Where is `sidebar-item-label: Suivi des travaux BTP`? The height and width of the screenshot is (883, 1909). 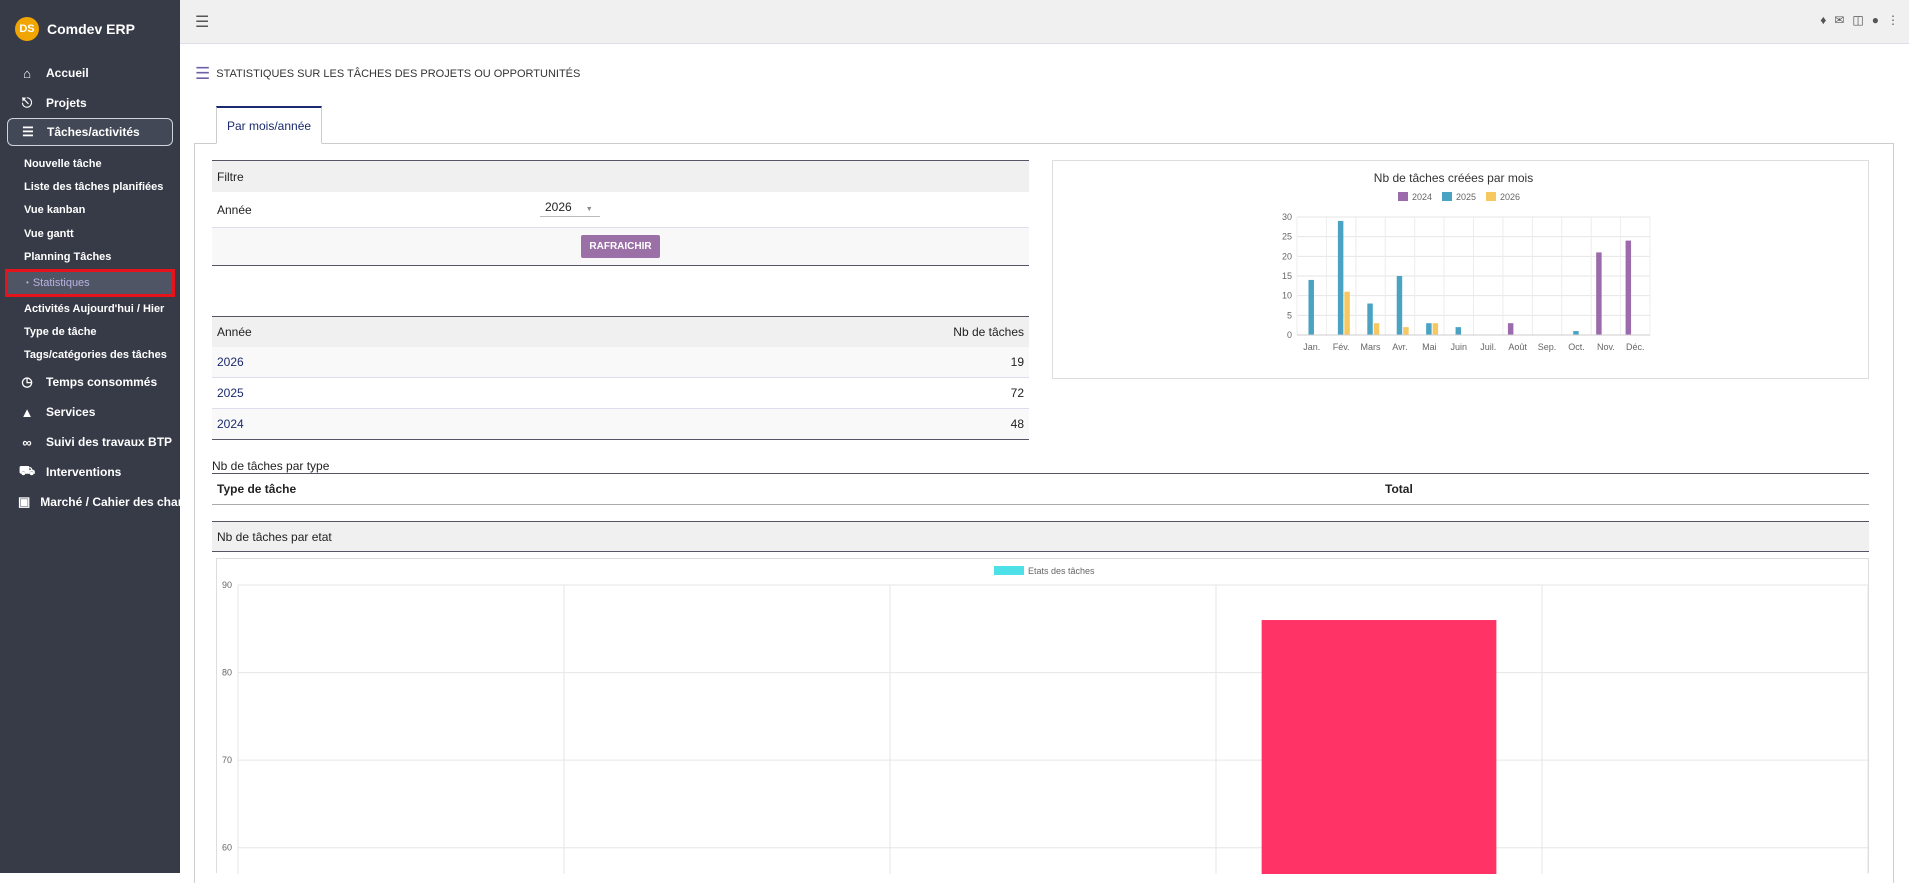 sidebar-item-label: Suivi des travaux BTP is located at coordinates (109, 442).